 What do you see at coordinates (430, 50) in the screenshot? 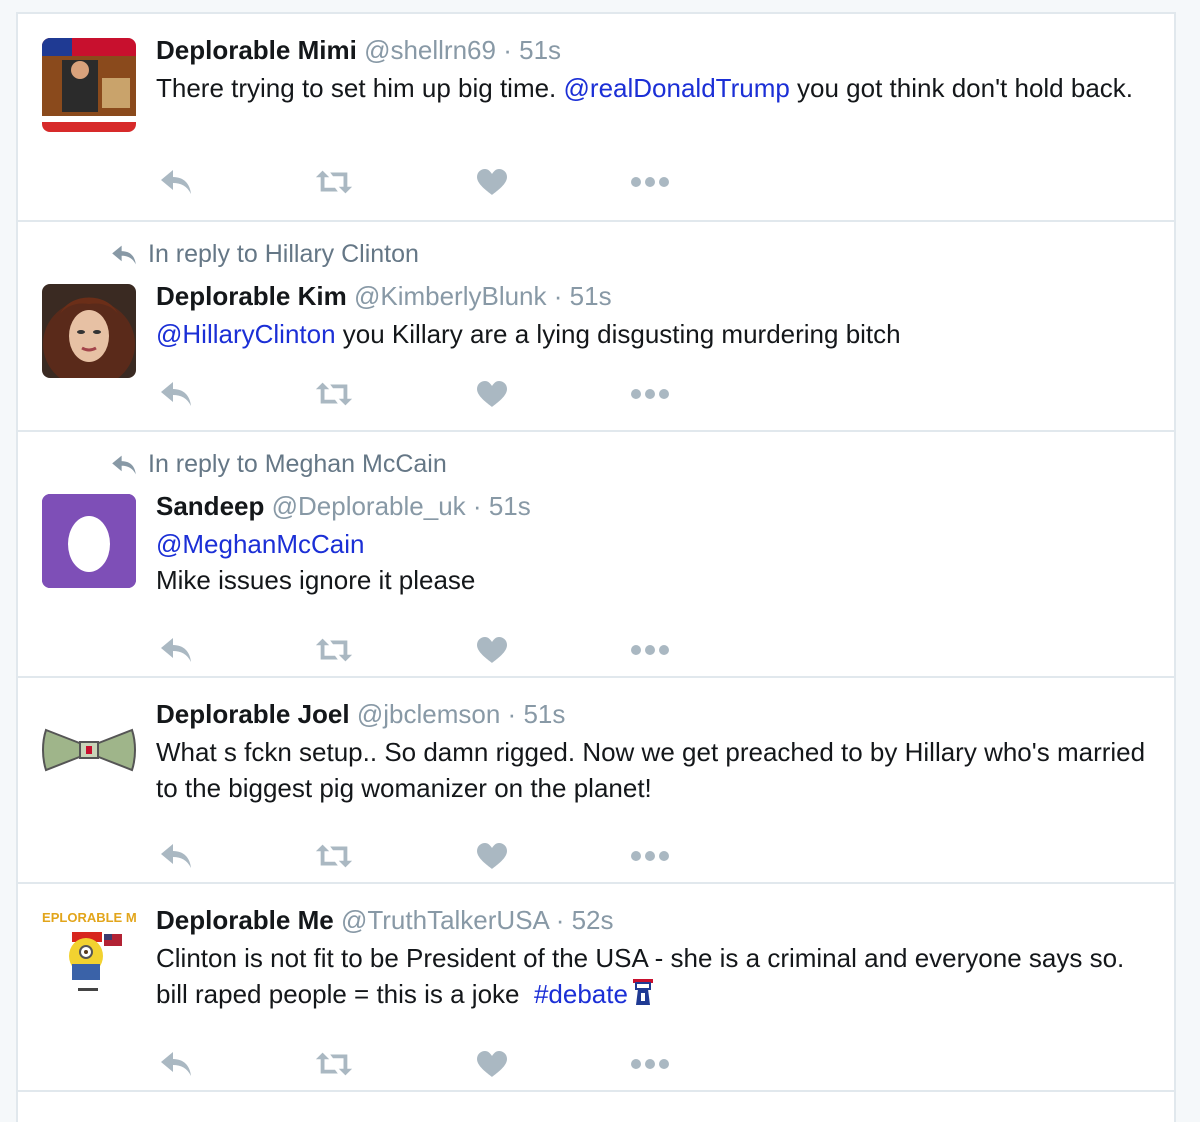
I see `user-handle: @shellrn69` at bounding box center [430, 50].